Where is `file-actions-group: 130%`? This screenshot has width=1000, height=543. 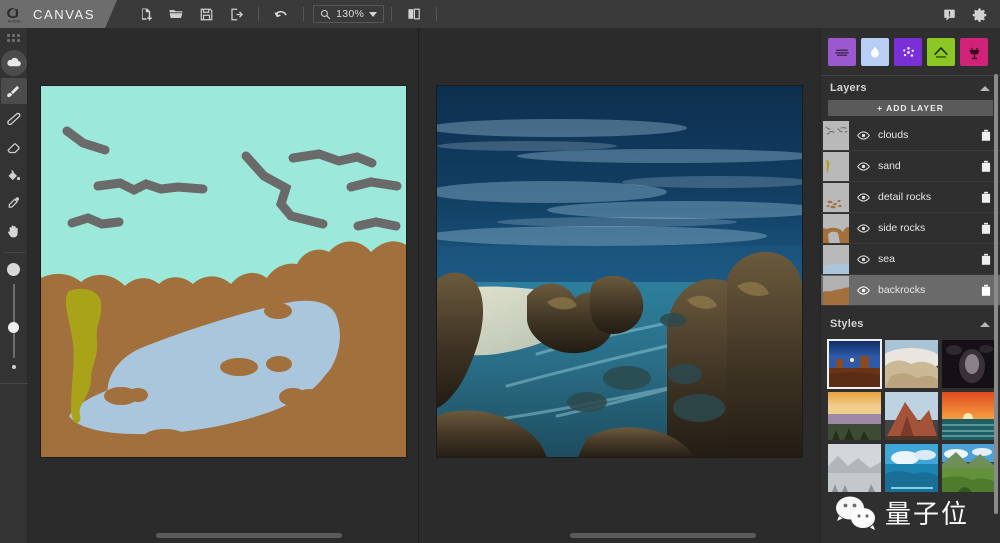 file-actions-group: 130% is located at coordinates (287, 14).